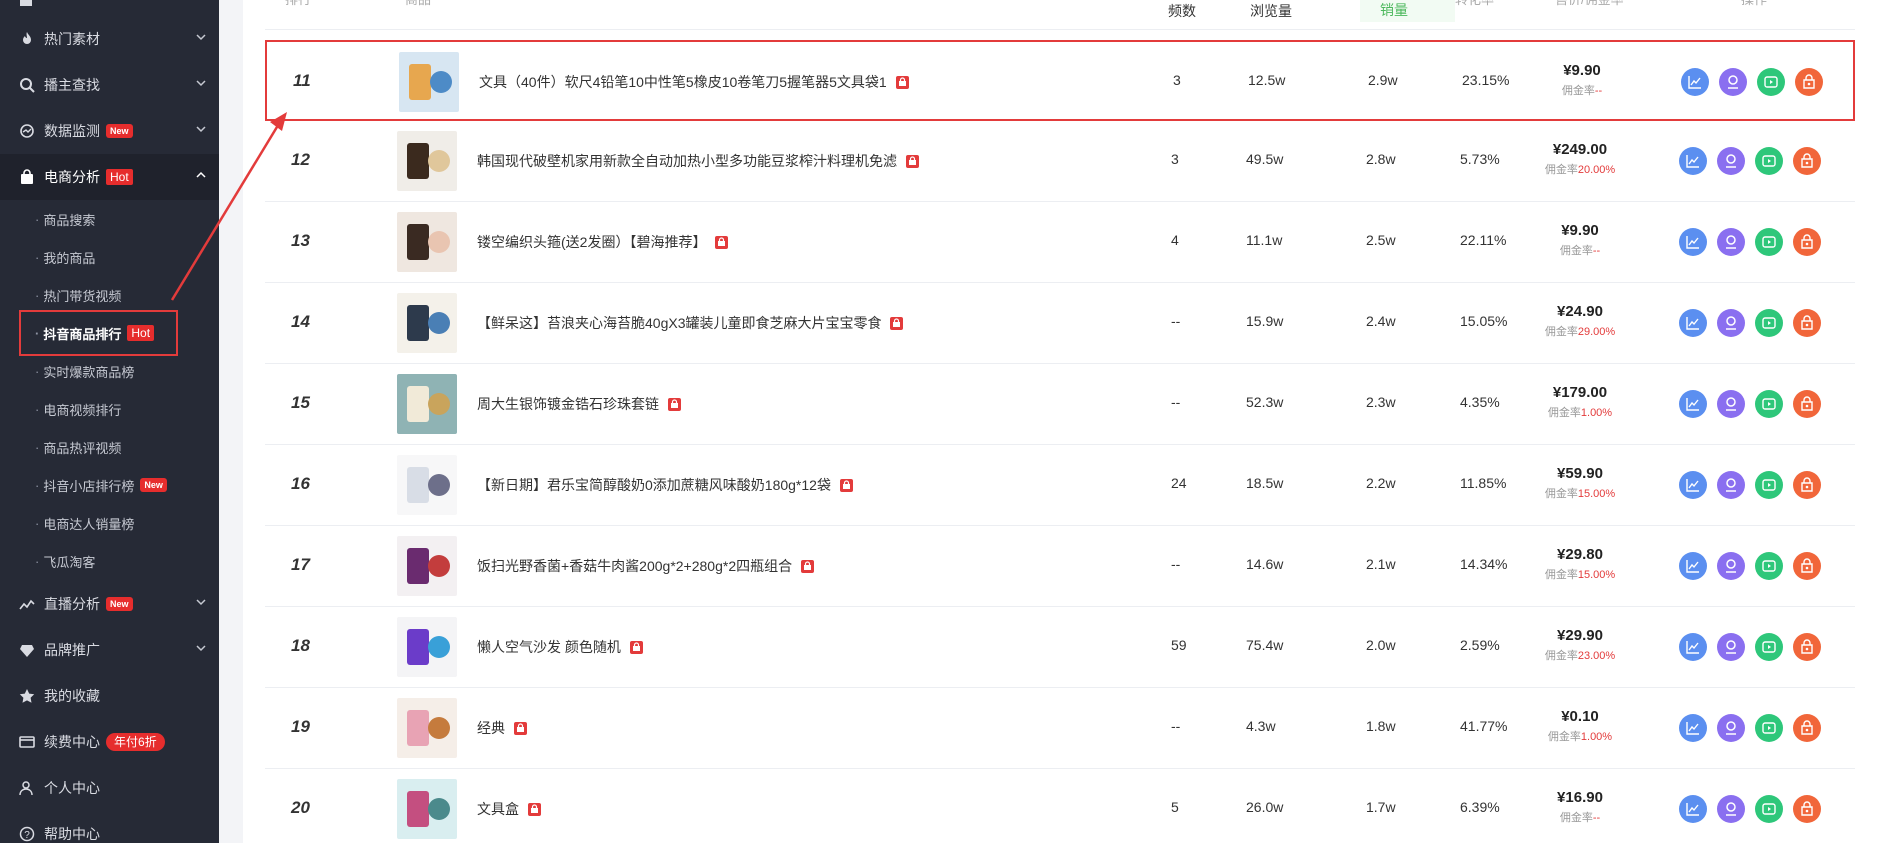  What do you see at coordinates (109, 827) in the screenshot?
I see `sidebar-item-help: ? 帮助中心` at bounding box center [109, 827].